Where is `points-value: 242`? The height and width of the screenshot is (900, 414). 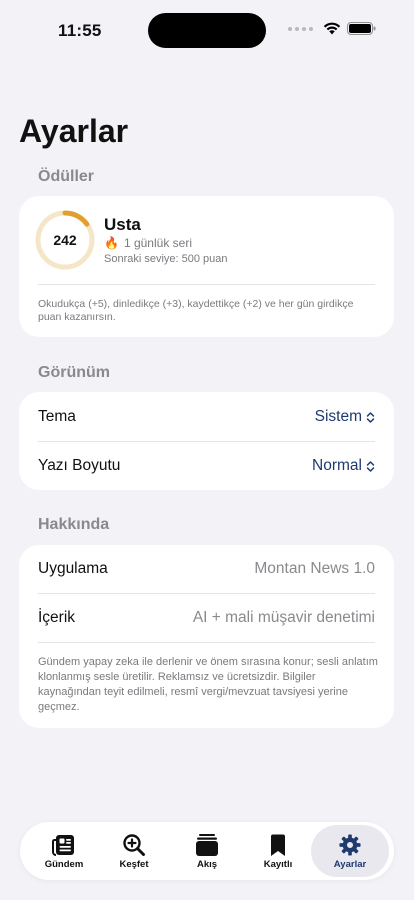
points-value: 242 is located at coordinates (65, 240).